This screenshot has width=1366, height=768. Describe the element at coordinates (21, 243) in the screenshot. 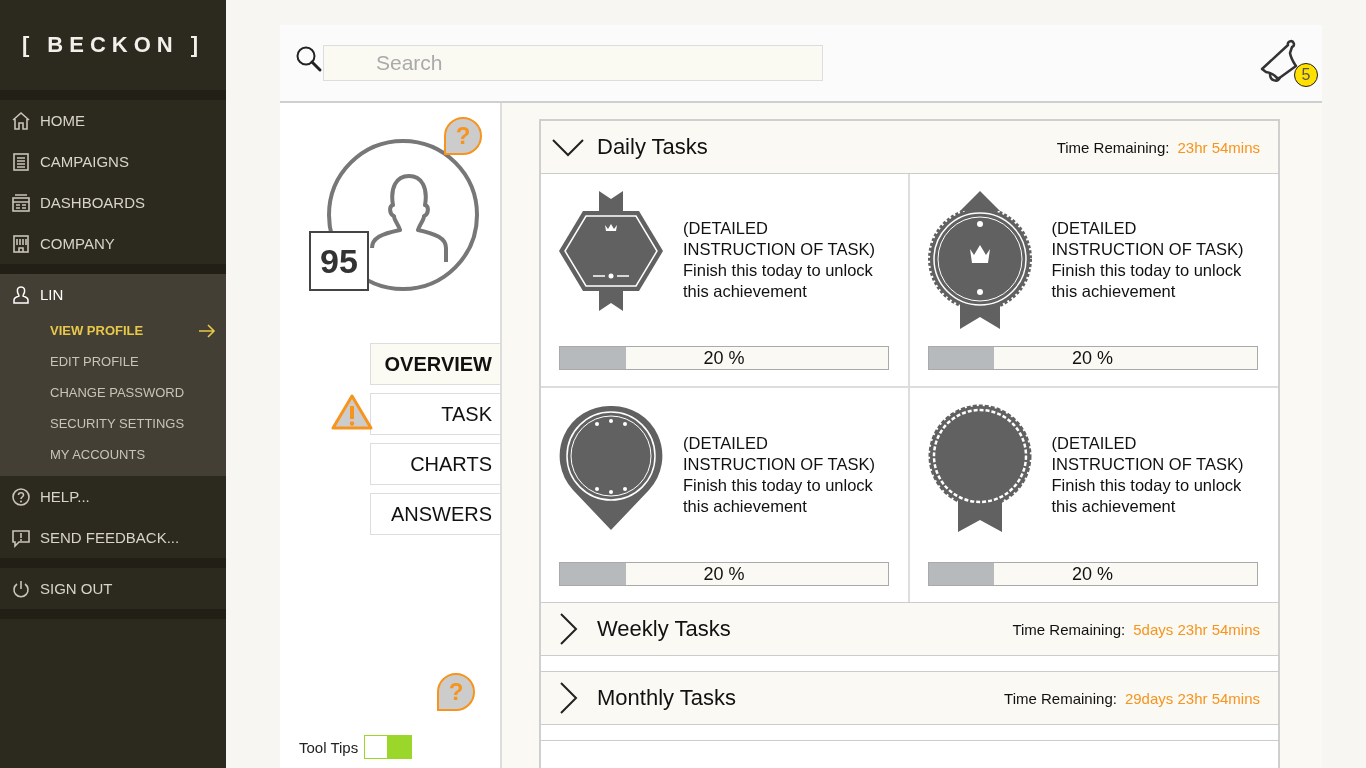

I see `building-icon` at that location.